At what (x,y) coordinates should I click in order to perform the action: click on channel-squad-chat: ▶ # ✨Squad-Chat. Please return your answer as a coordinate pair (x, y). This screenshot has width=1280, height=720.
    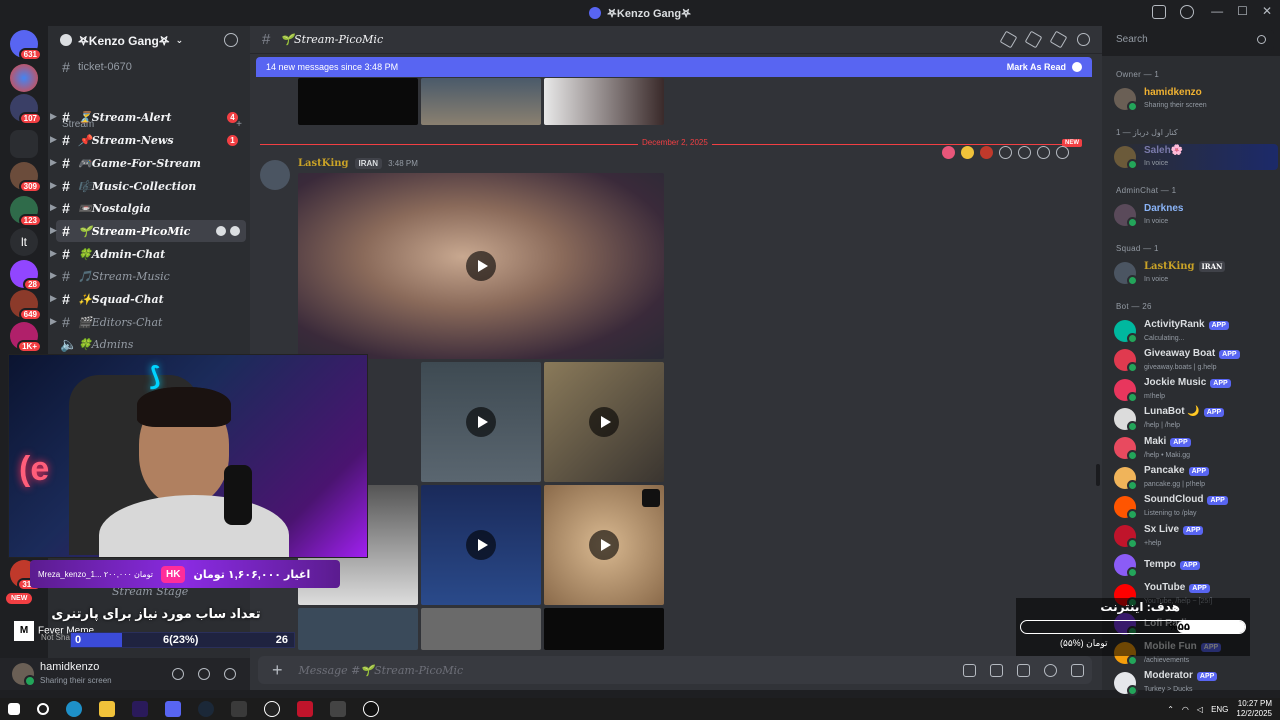
    Looking at the image, I should click on (148, 299).